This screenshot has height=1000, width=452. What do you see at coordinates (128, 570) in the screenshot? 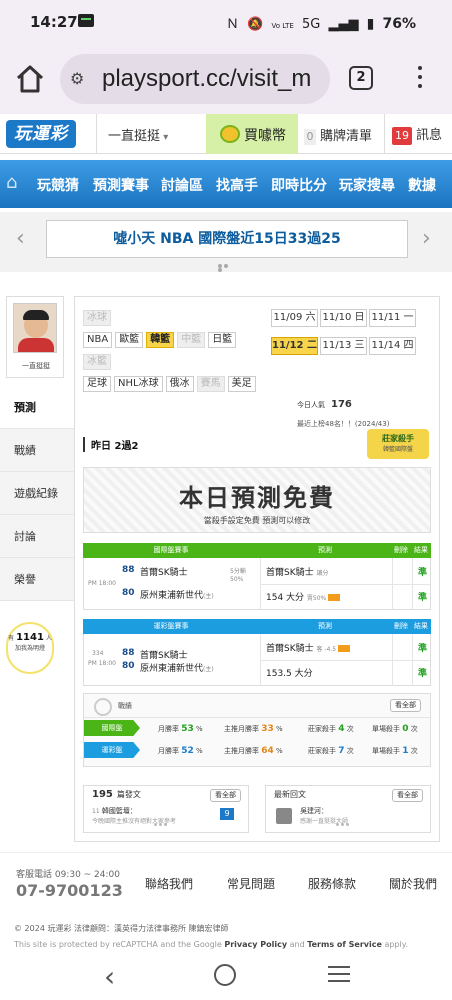
I see `team-number: 88` at bounding box center [128, 570].